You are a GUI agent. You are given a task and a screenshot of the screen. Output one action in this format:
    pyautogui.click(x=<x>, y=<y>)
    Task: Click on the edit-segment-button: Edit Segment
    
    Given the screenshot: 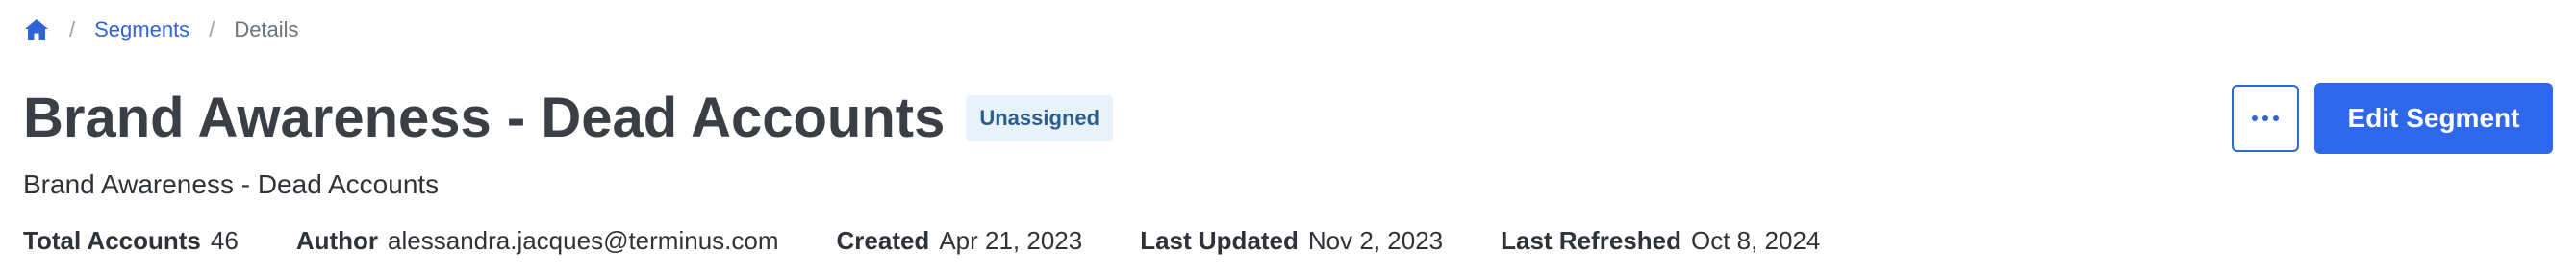 What is the action you would take?
    pyautogui.click(x=2434, y=118)
    